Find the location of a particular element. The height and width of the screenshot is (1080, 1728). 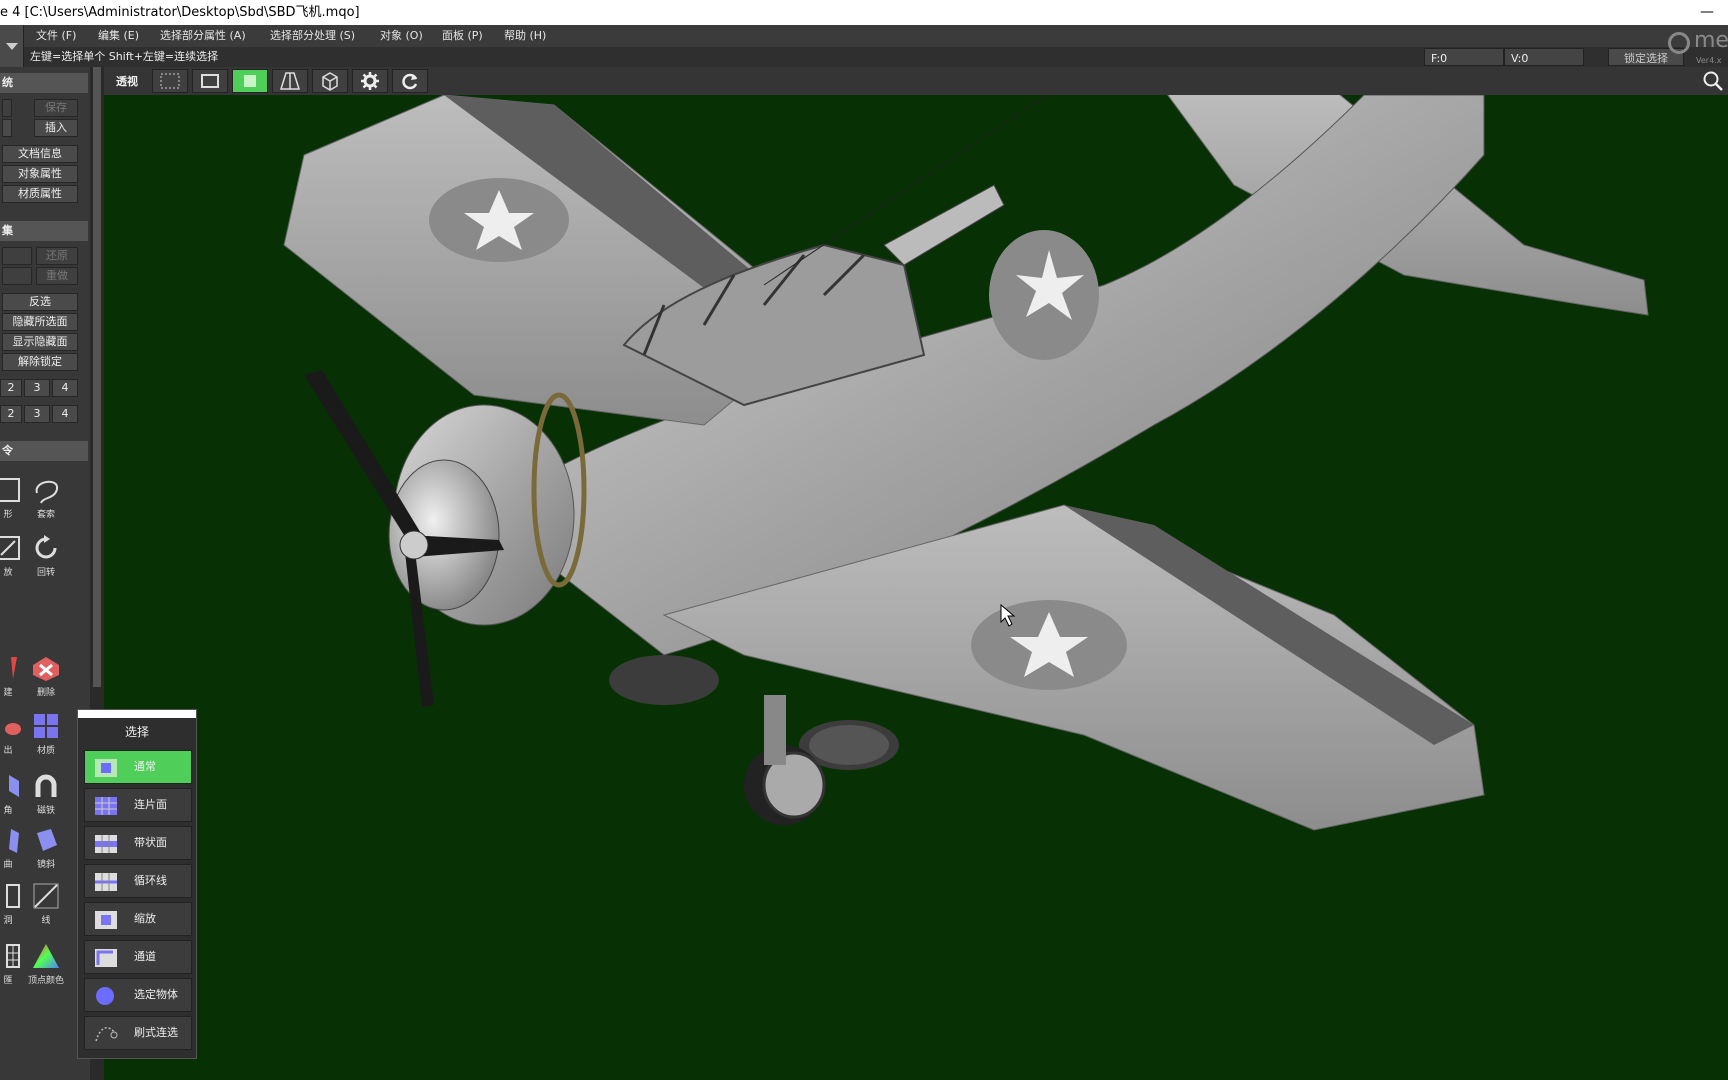

select-mode-path: 通道 is located at coordinates (138, 957).